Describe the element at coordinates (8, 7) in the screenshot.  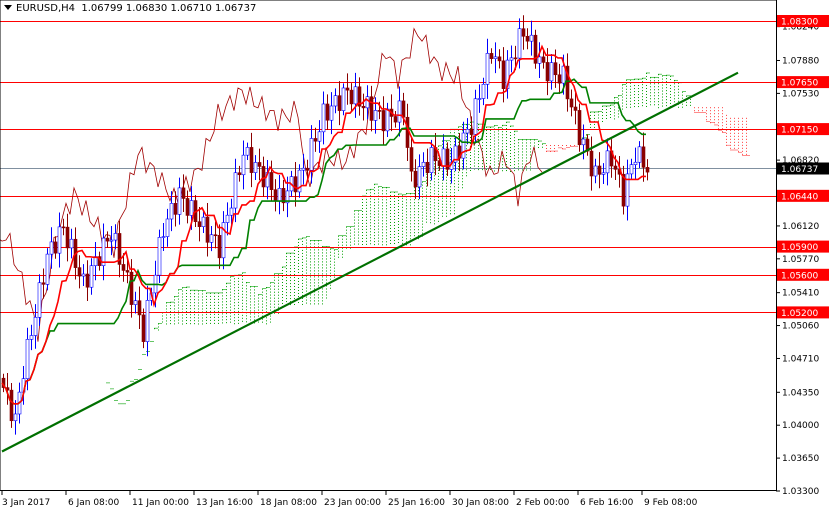
I see `dropdown-triangle-icon` at that location.